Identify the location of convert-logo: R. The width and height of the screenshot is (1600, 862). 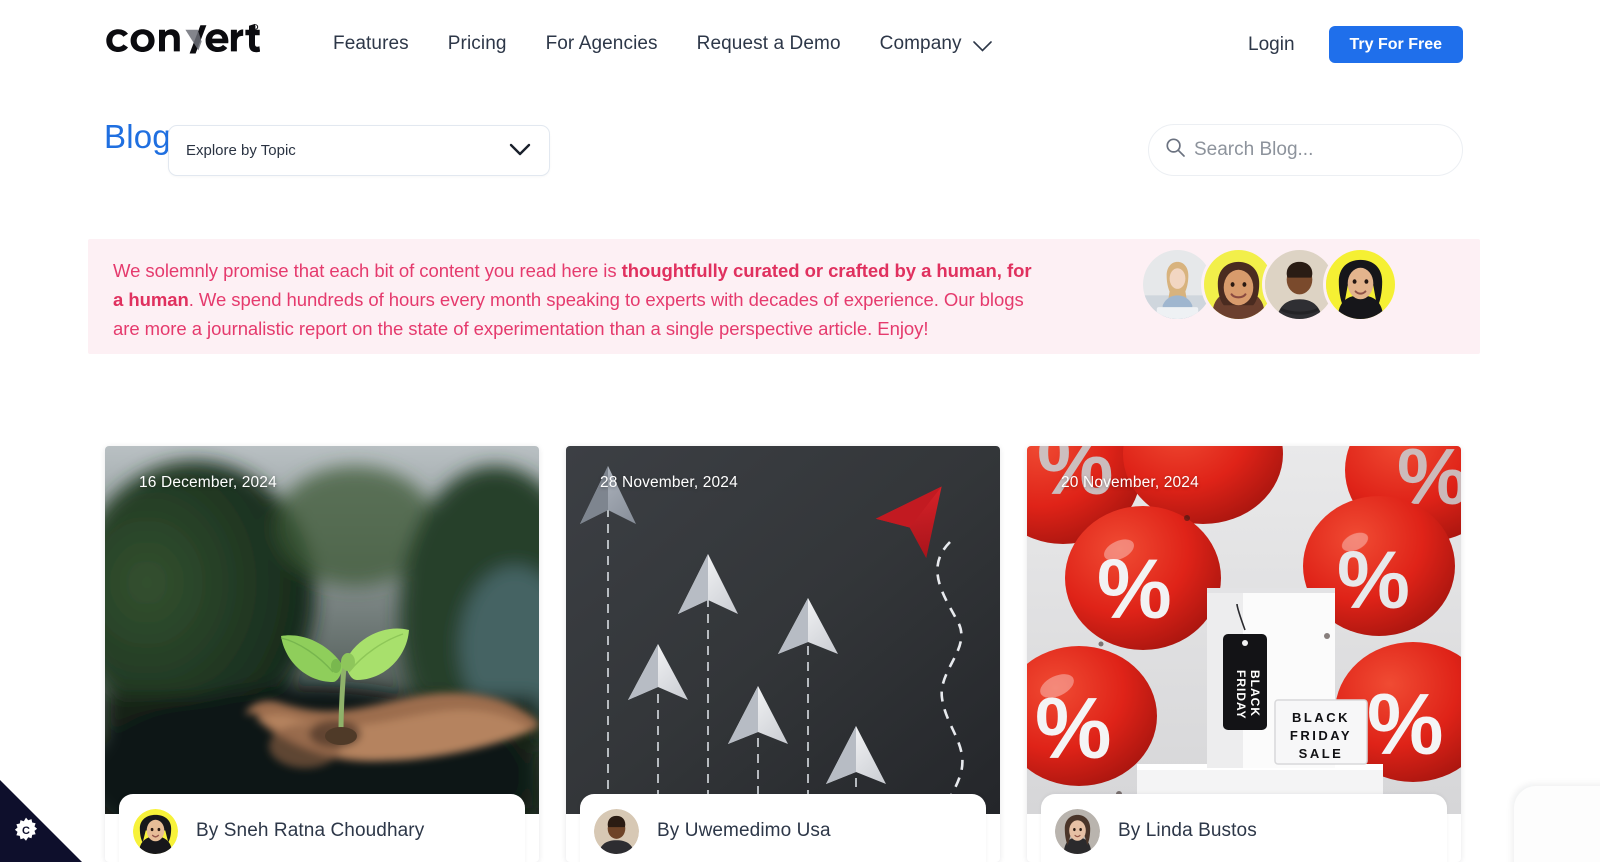
(182, 43).